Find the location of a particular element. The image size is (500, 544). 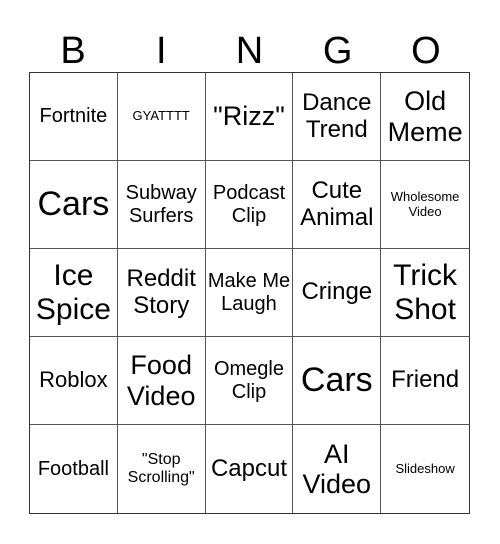

header-letter-n: N is located at coordinates (249, 51).